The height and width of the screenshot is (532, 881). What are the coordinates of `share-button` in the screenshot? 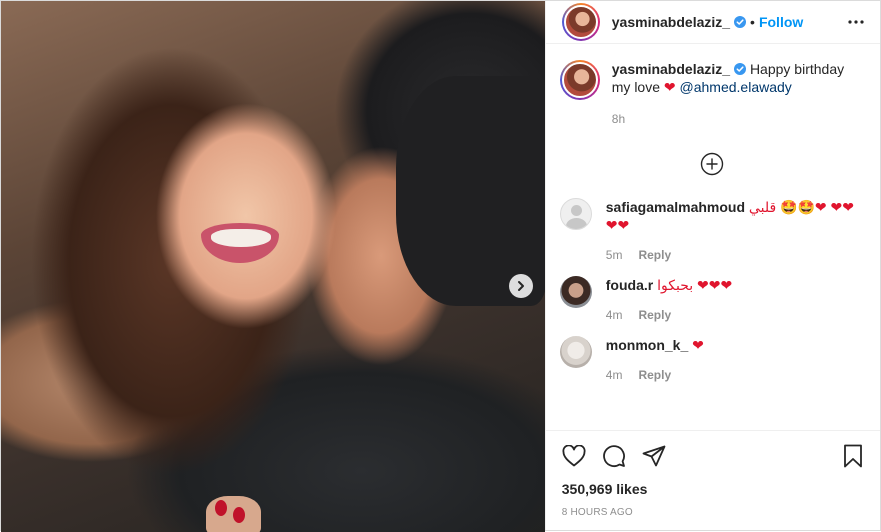 It's located at (654, 456).